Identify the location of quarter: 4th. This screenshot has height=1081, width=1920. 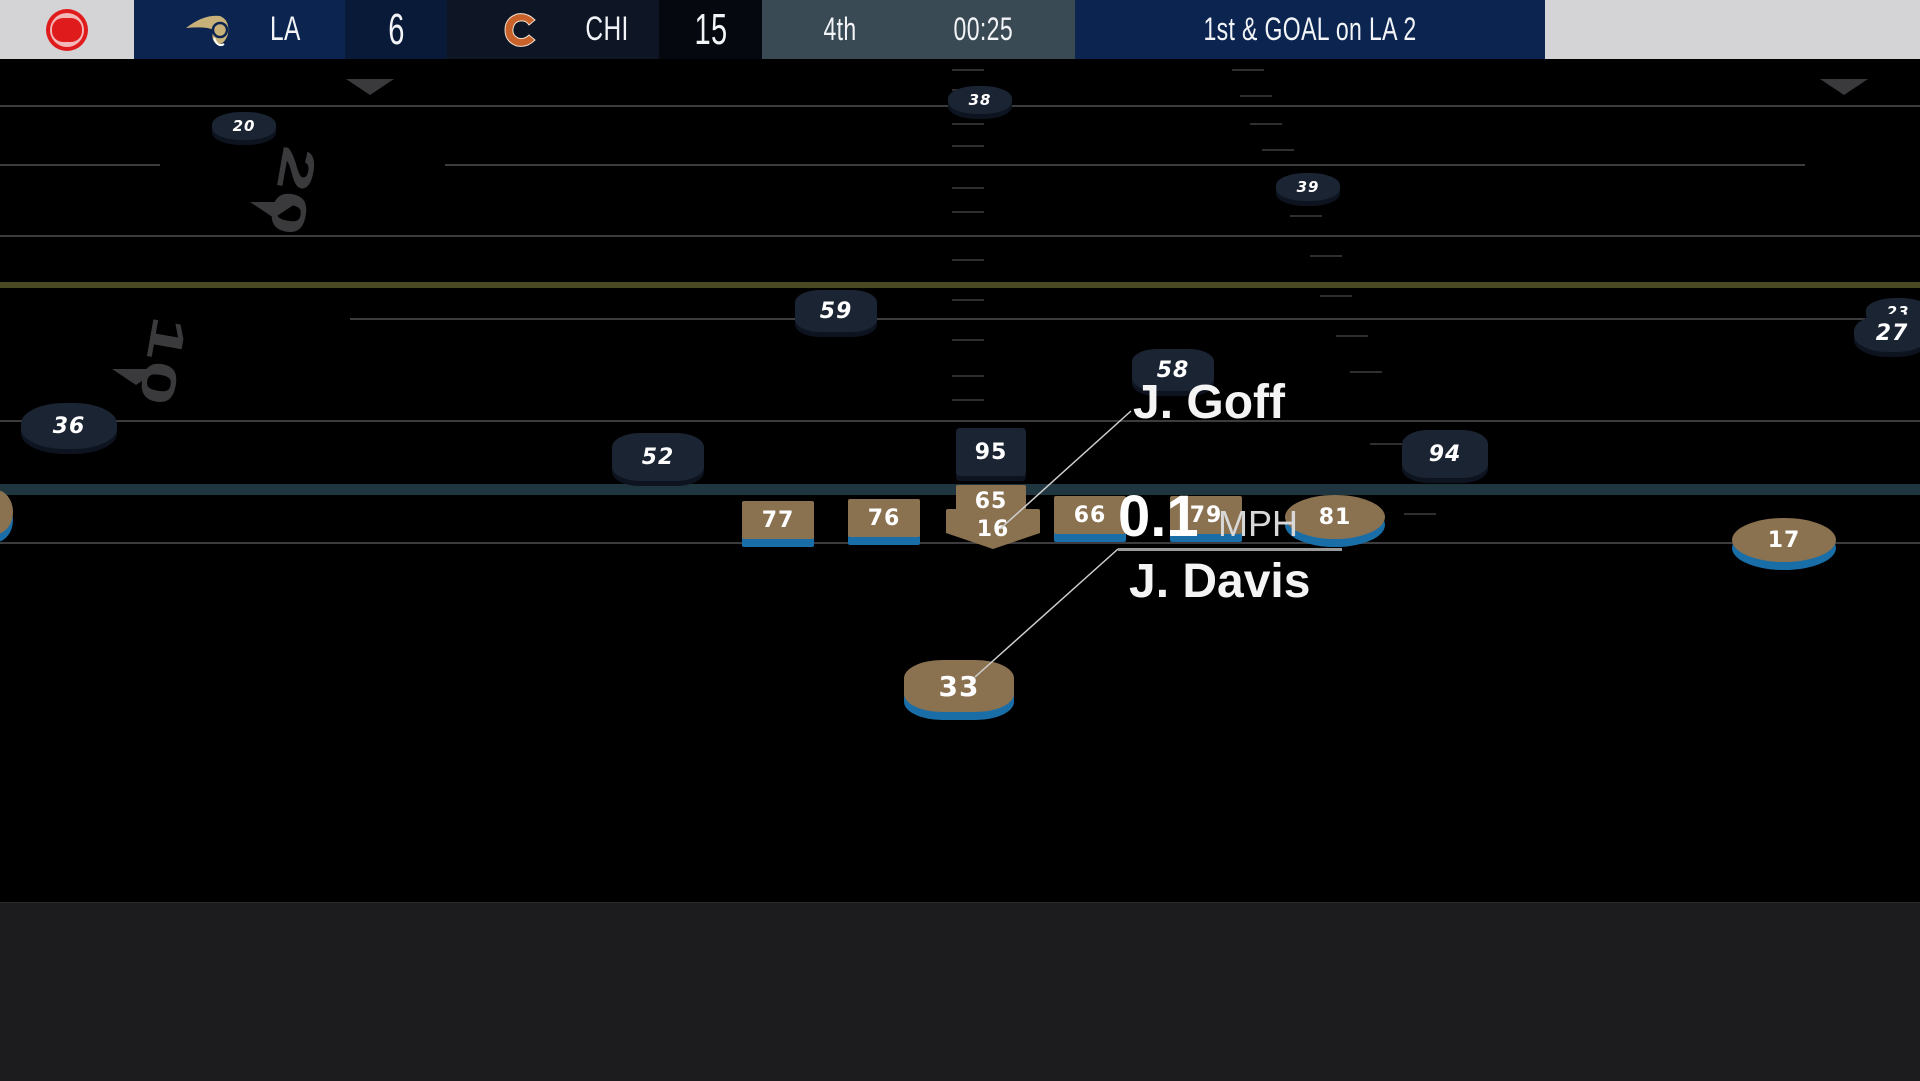
(840, 29).